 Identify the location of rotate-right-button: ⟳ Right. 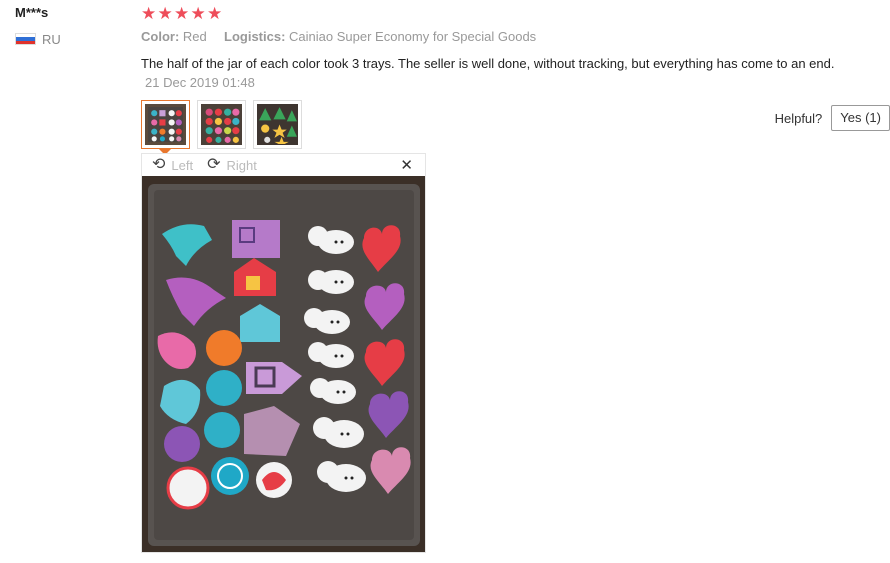
(232, 165).